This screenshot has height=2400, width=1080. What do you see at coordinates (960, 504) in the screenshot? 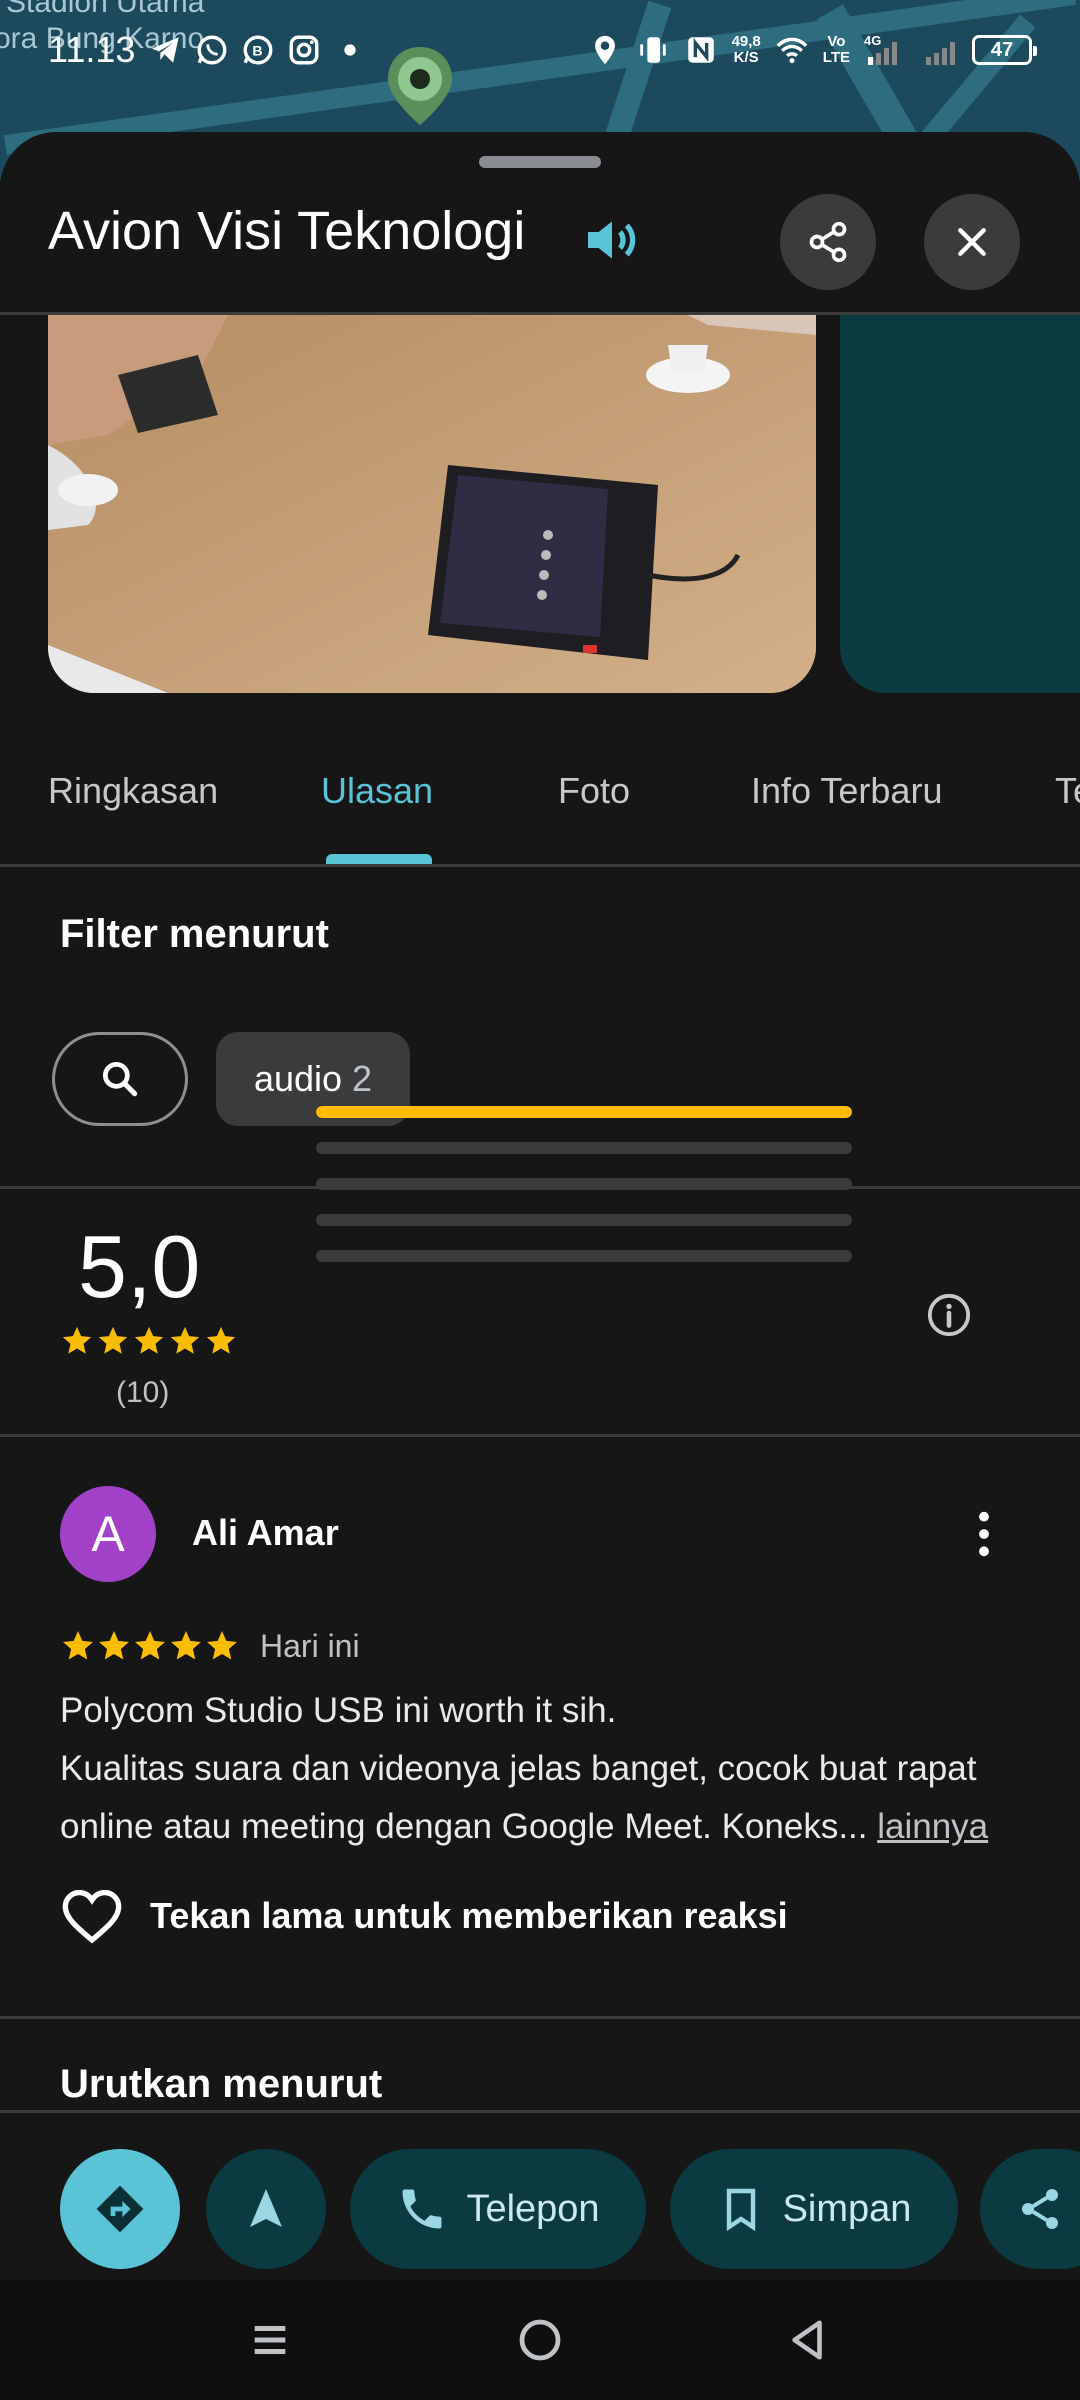
I see `place-photo-next` at bounding box center [960, 504].